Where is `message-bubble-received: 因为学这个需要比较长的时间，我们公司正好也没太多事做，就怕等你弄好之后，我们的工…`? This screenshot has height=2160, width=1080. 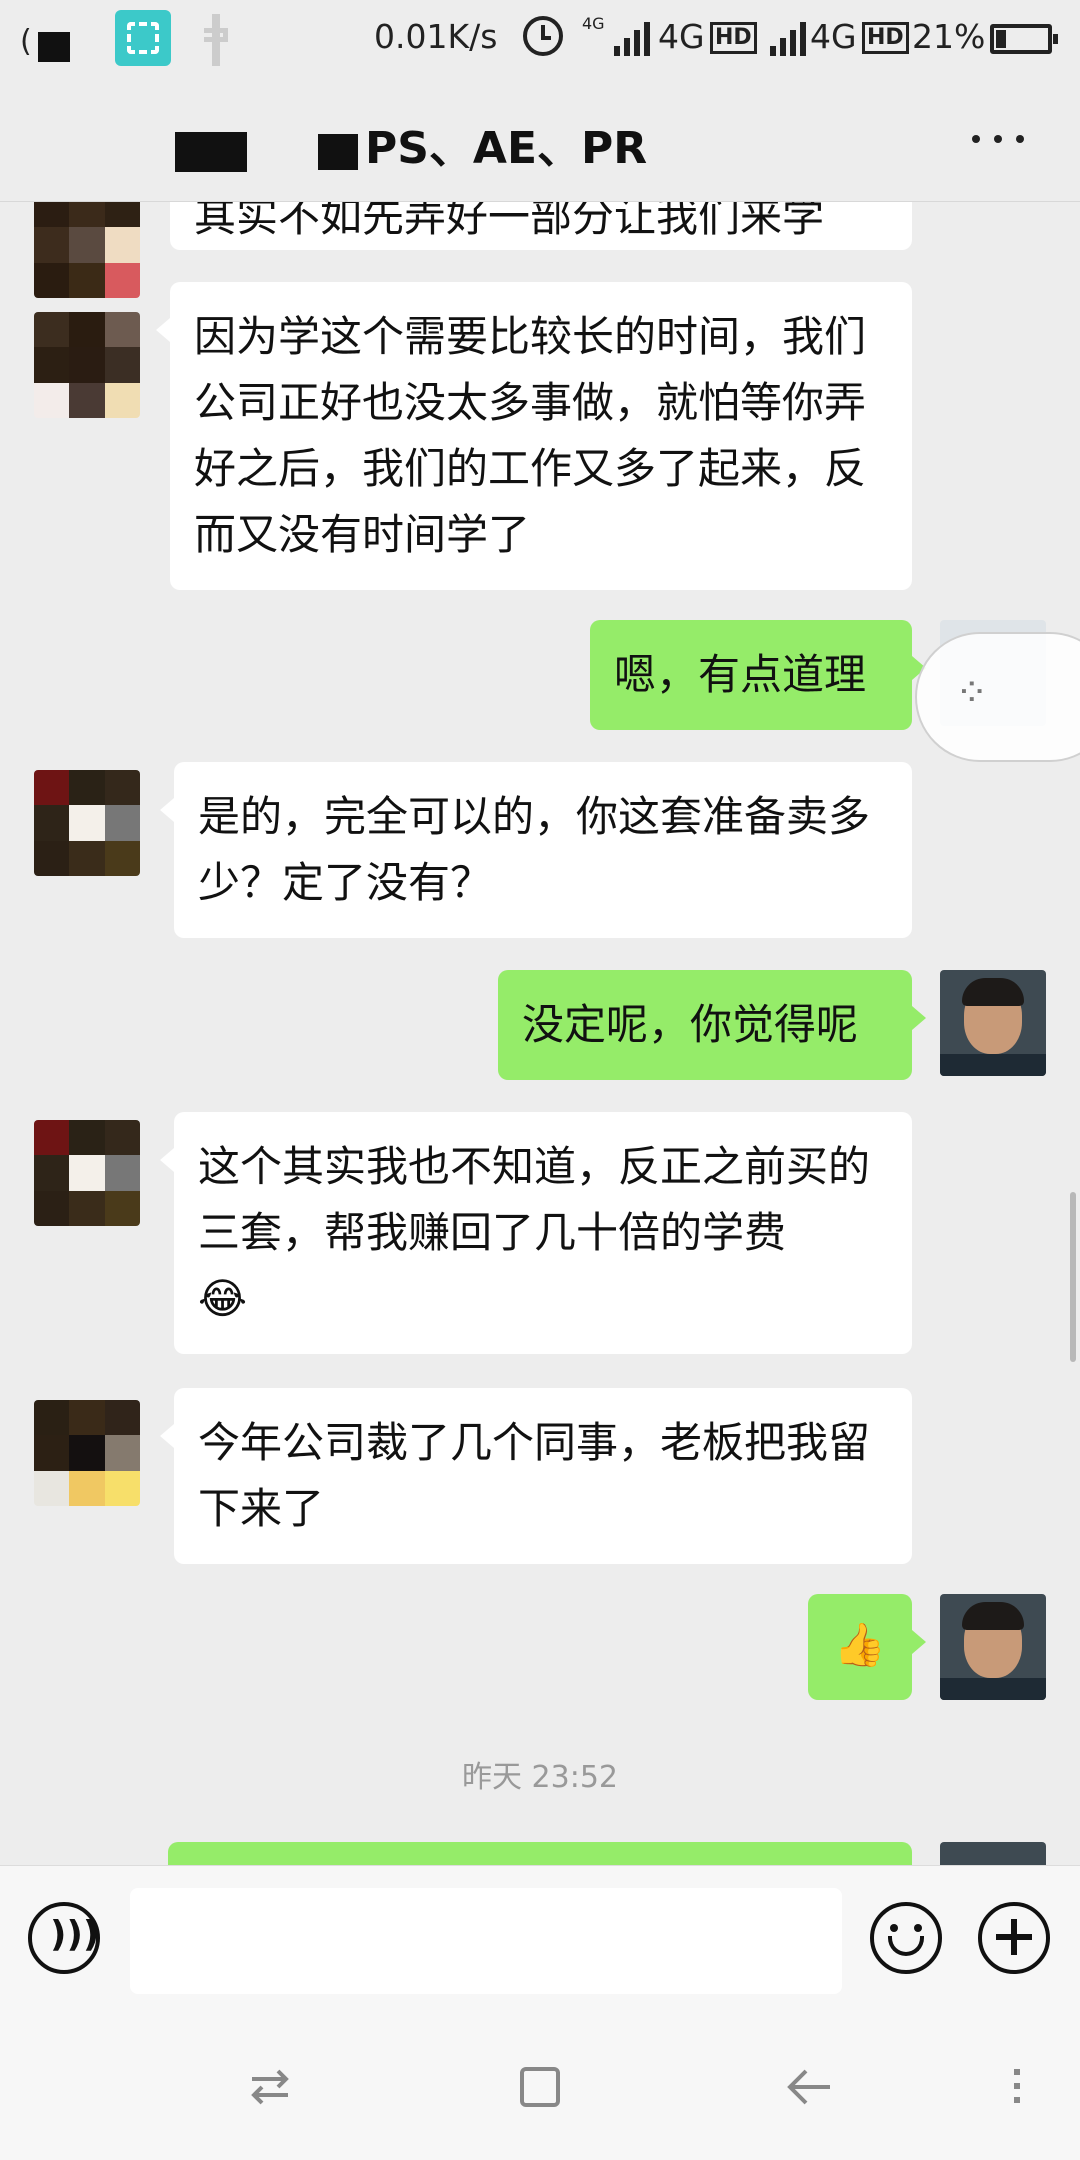
message-bubble-received: 因为学这个需要比较长的时间，我们公司正好也没太多事做，就怕等你弄好之后，我们的工… is located at coordinates (534, 436).